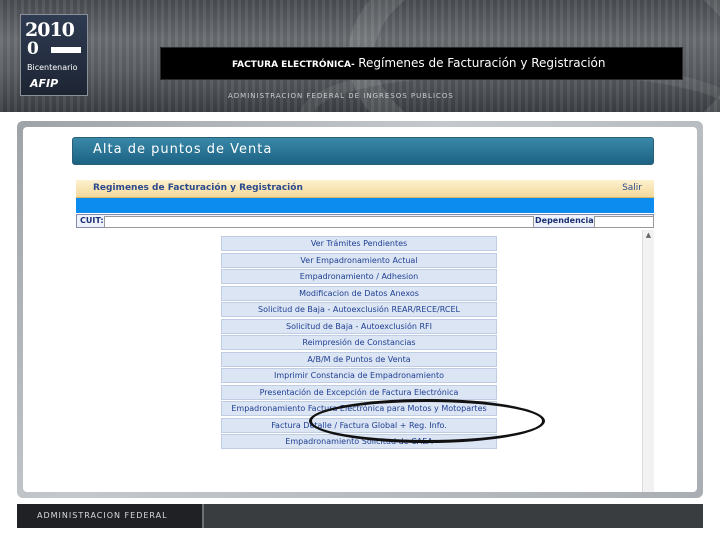  What do you see at coordinates (54, 55) in the screenshot?
I see `bicentenario-logo: 2010 0 Bicentenario AFIP` at bounding box center [54, 55].